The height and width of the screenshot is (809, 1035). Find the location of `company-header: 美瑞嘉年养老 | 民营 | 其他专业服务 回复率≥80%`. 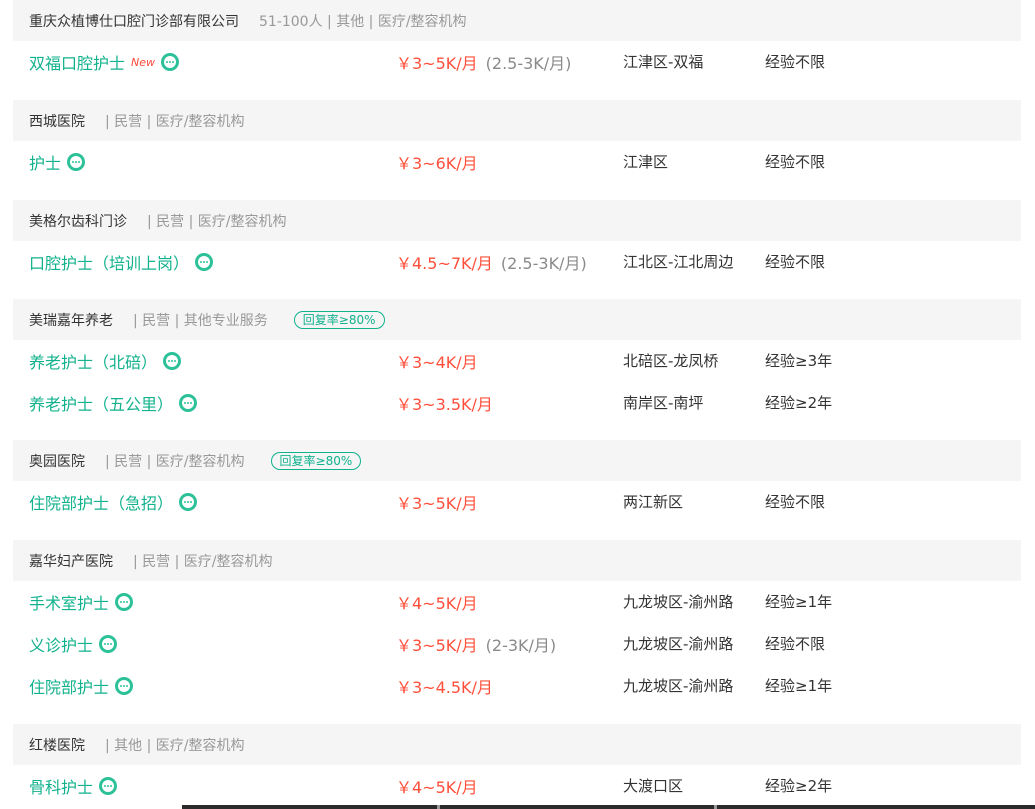

company-header: 美瑞嘉年养老 | 民营 | 其他专业服务 回复率≥80% is located at coordinates (517, 319).